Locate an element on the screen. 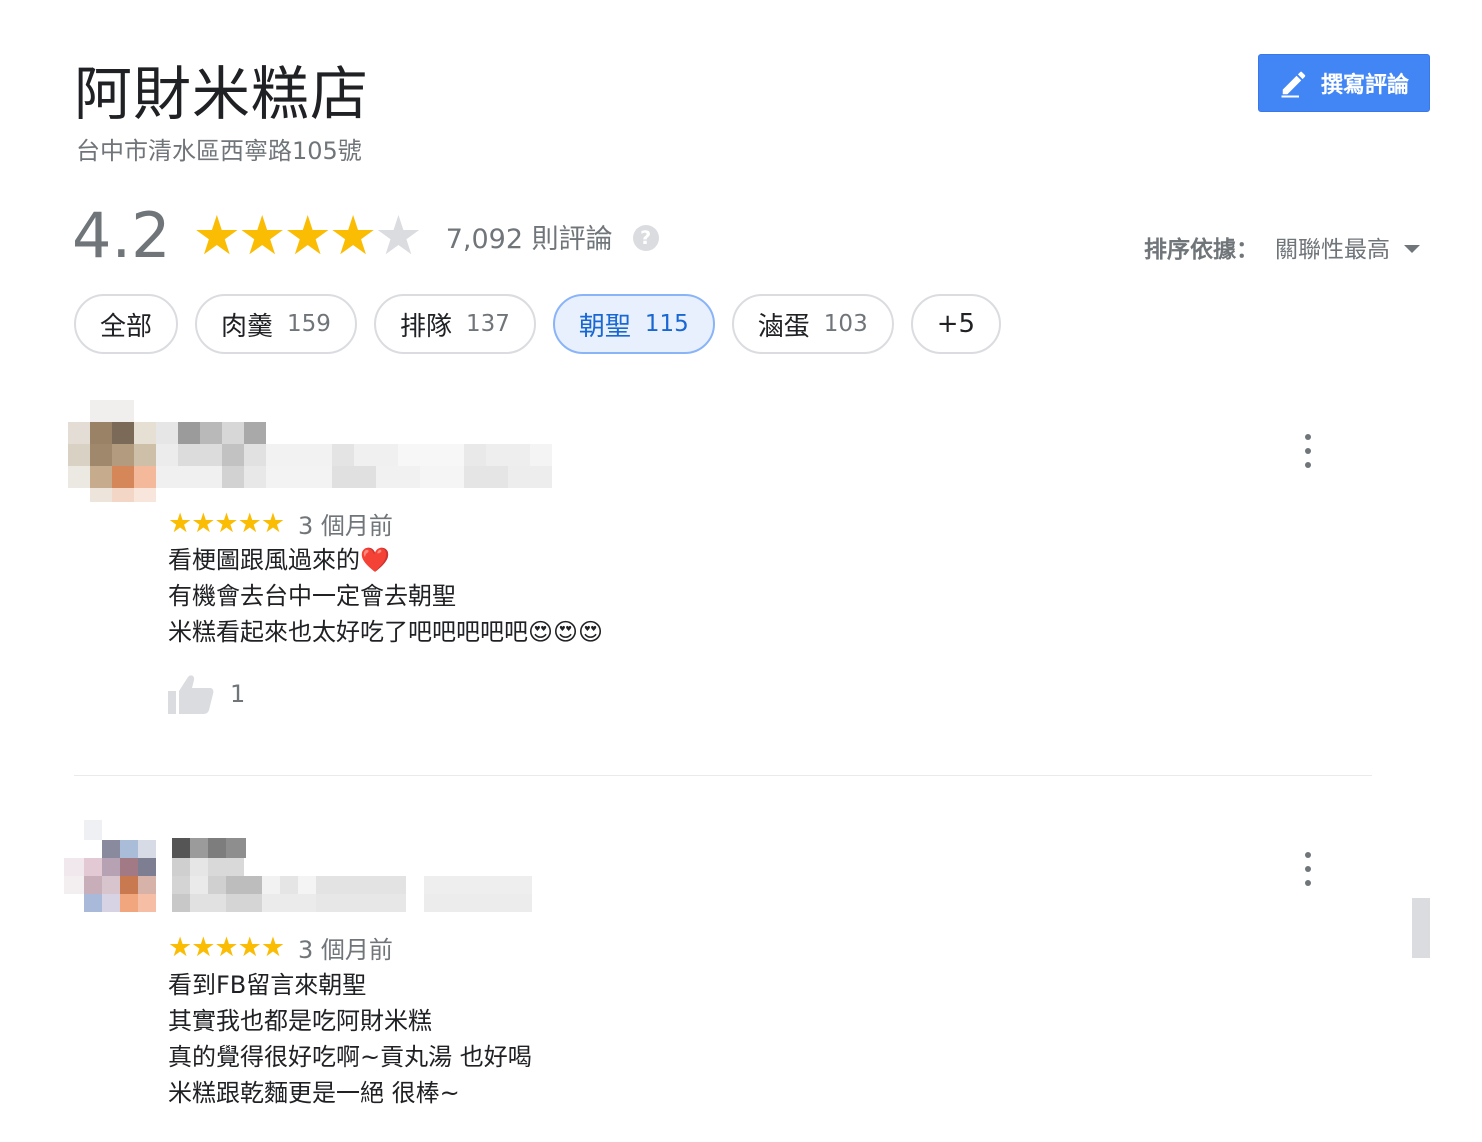 This screenshot has width=1482, height=1142. like-count: 1 is located at coordinates (238, 694).